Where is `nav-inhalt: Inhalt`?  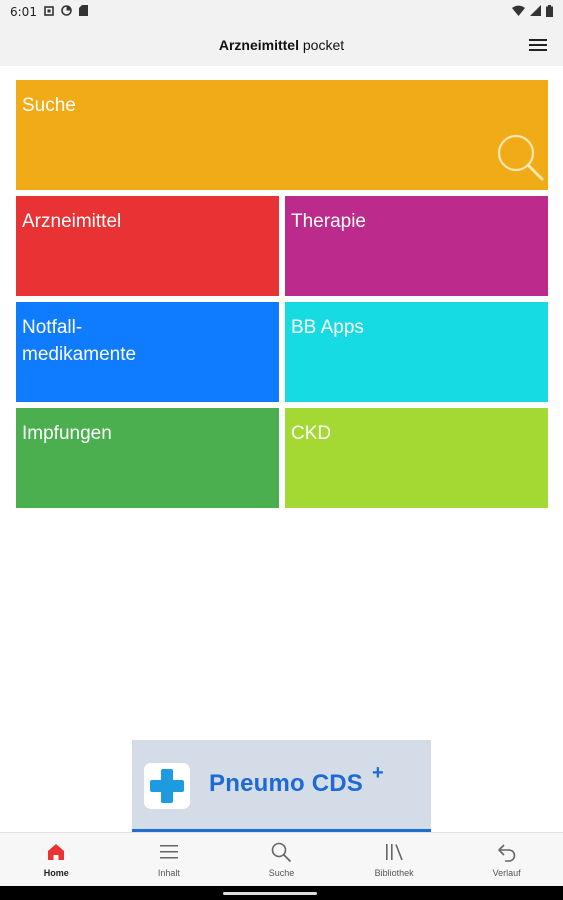
nav-inhalt: Inhalt is located at coordinates (169, 859).